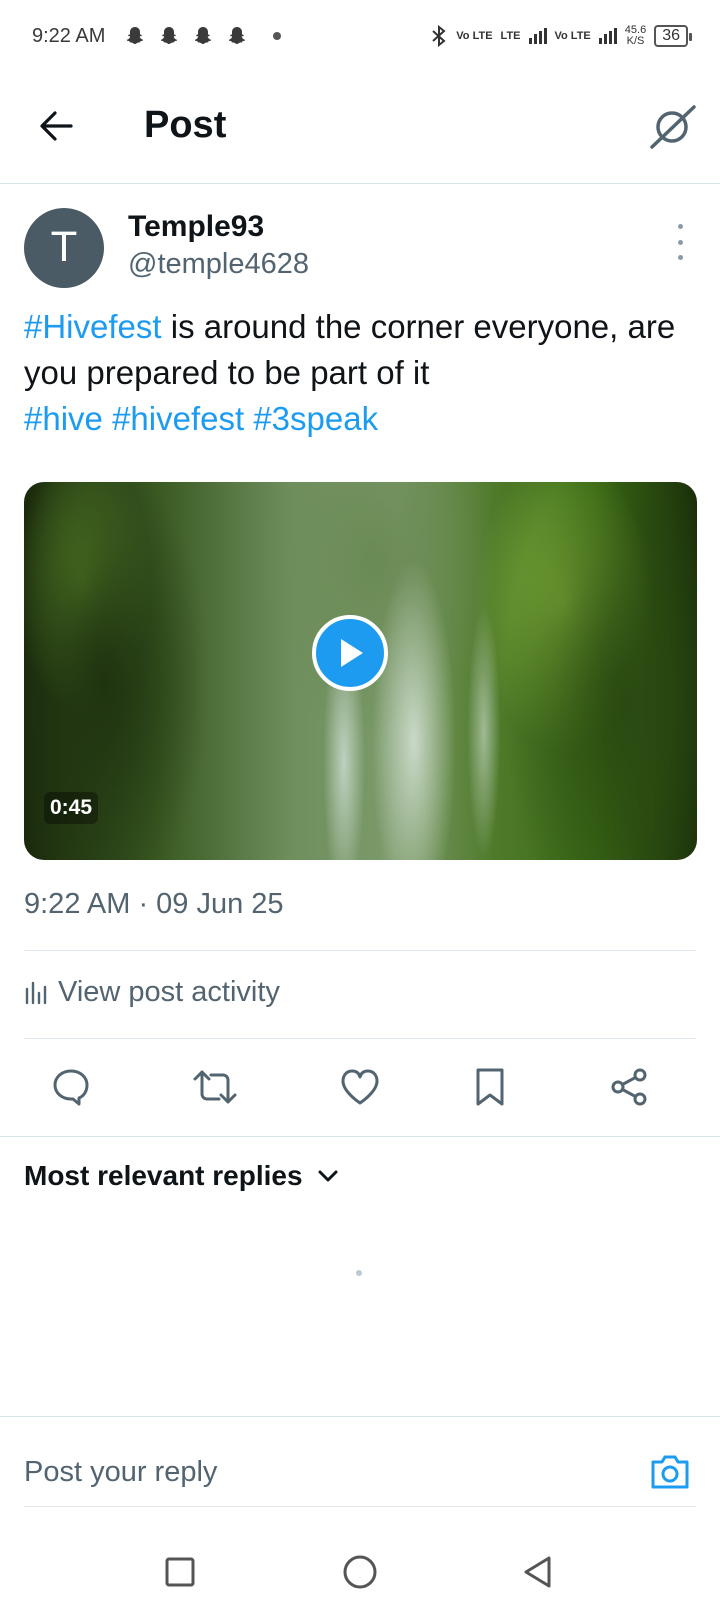 The width and height of the screenshot is (720, 1612). I want to click on arrow-left-icon, so click(56, 126).